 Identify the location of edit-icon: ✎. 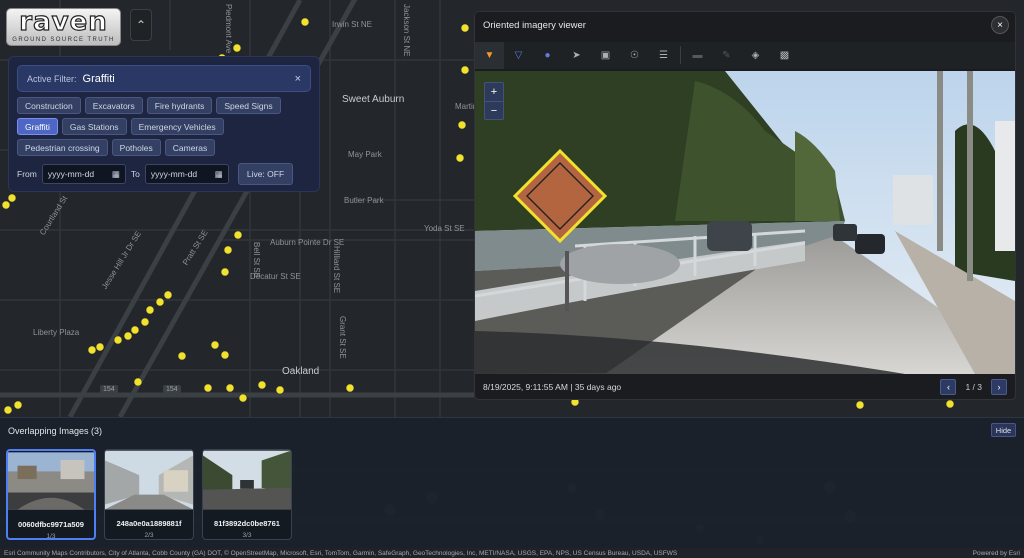
(726, 55).